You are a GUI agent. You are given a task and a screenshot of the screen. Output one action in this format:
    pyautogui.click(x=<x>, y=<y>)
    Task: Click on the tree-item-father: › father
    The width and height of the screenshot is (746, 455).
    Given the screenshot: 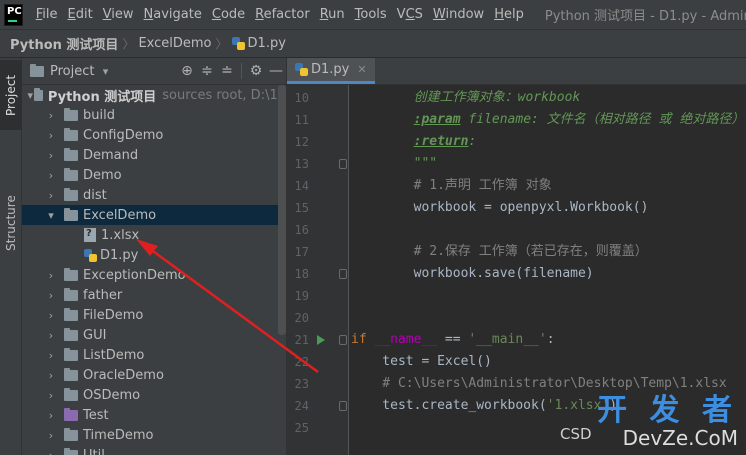 What is the action you would take?
    pyautogui.click(x=154, y=295)
    